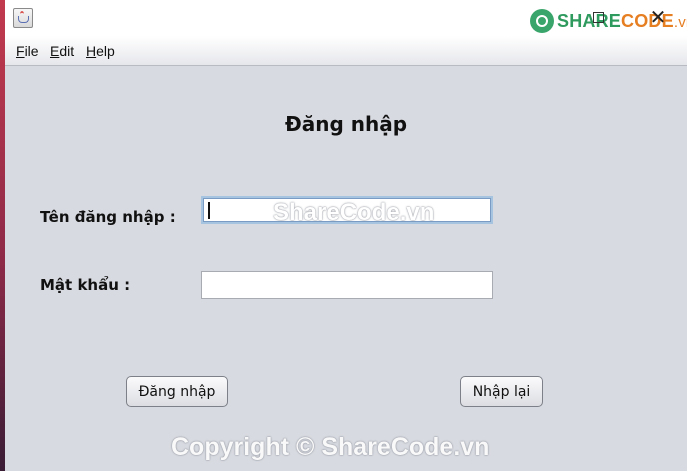  I want to click on login-title: Đăng nhập, so click(346, 124).